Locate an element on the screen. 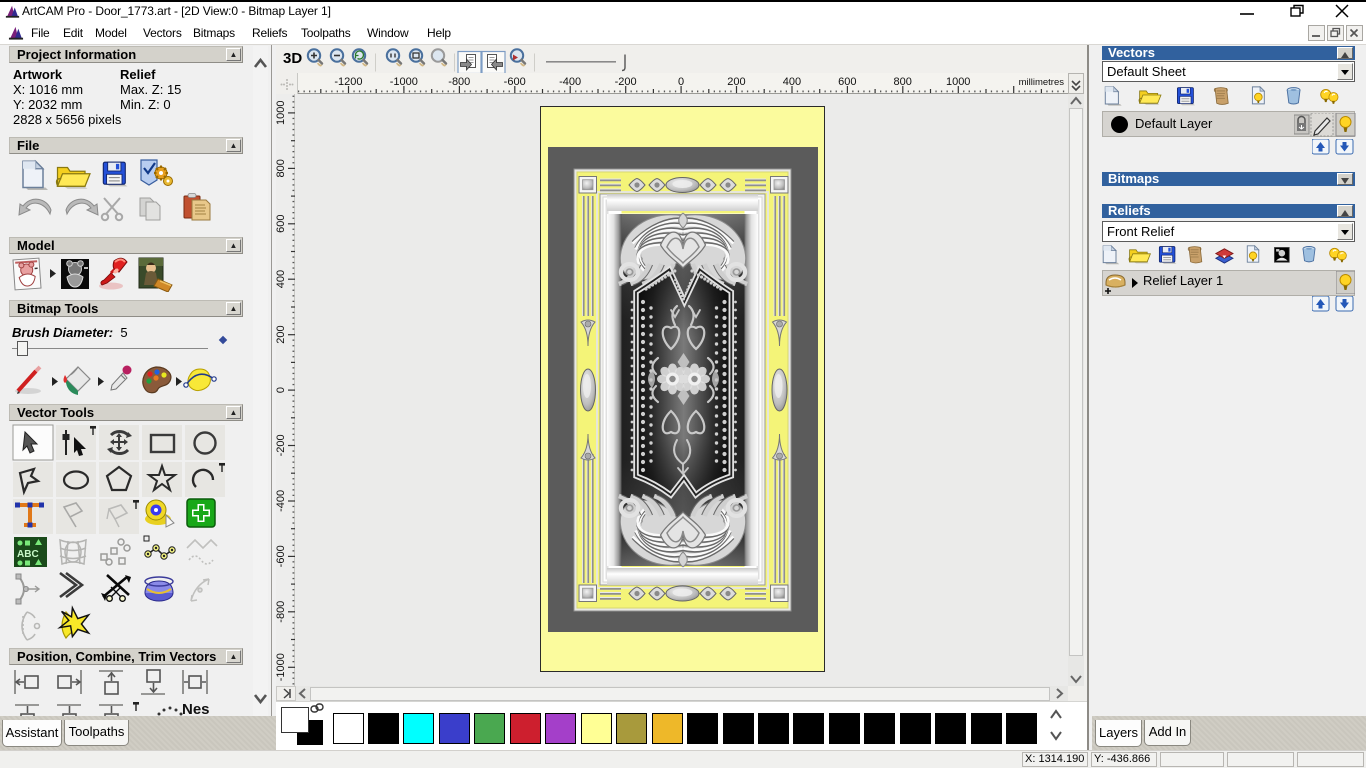 The image size is (1366, 768). svg-text: 1000 is located at coordinates (281, 113).